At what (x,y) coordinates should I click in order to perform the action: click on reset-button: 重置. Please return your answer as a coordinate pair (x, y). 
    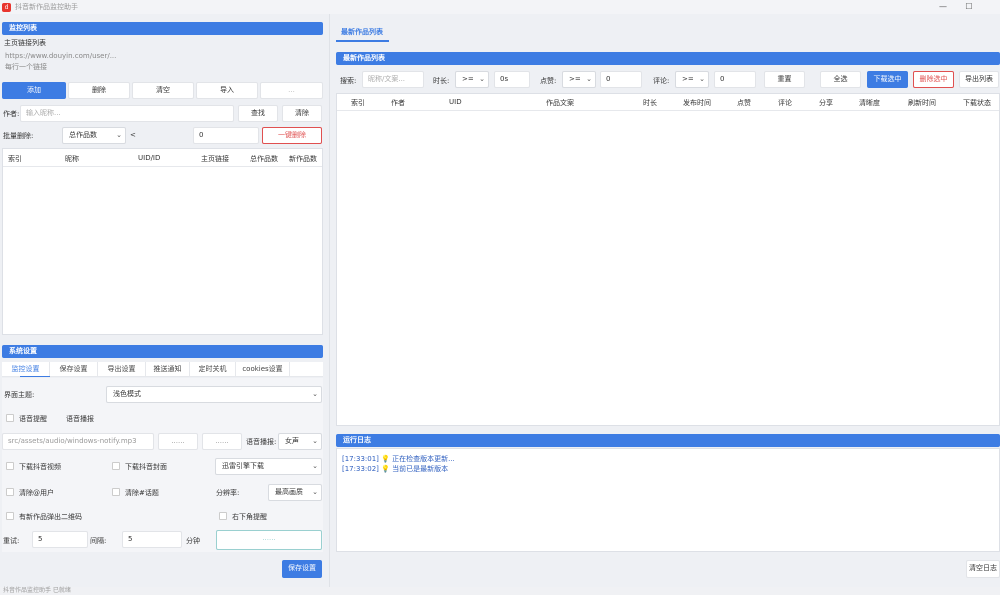
    Looking at the image, I should click on (784, 79).